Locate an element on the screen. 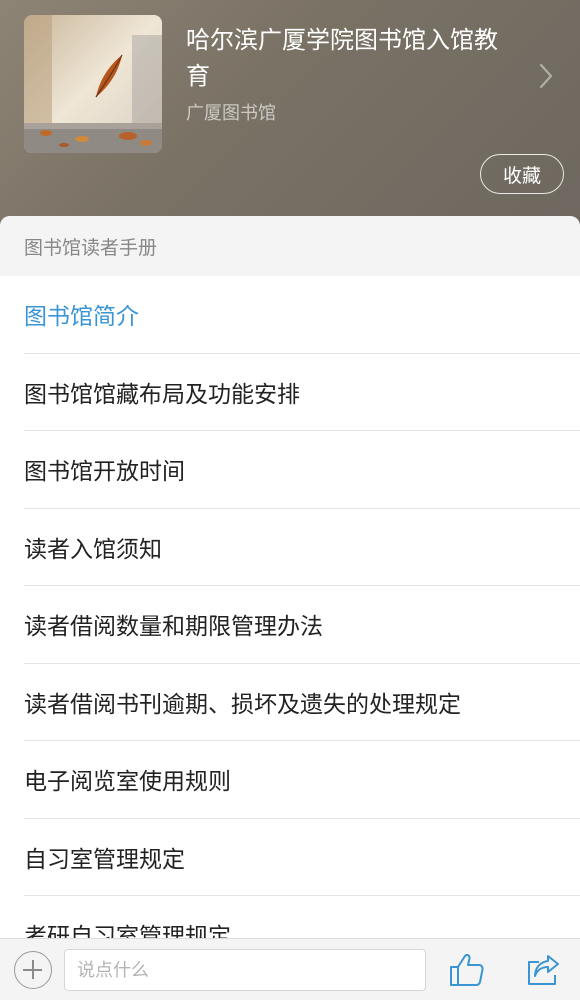 The height and width of the screenshot is (1000, 580). plus-icon is located at coordinates (33, 970).